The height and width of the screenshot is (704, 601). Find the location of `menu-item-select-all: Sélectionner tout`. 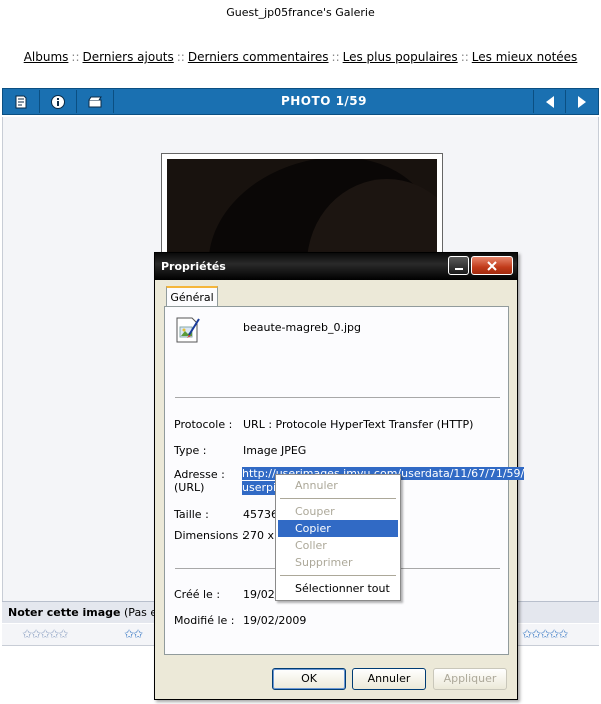

menu-item-select-all: Sélectionner tout is located at coordinates (338, 588).